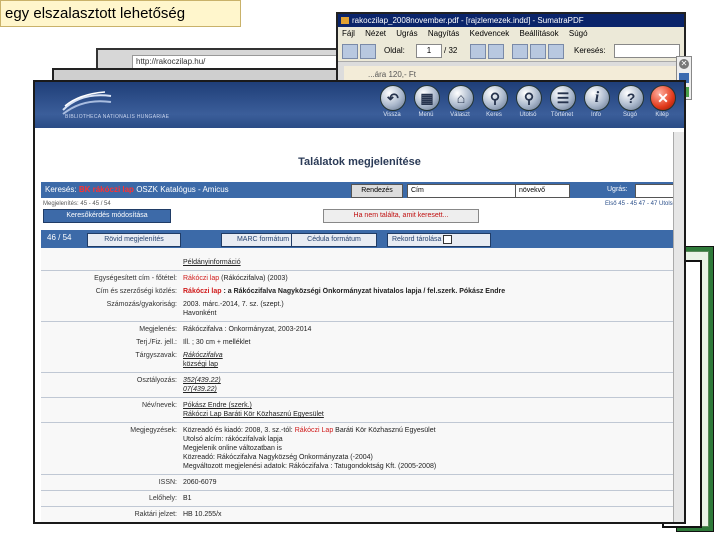  Describe the element at coordinates (182, 189) in the screenshot. I see `search-database: OSZK Katalógus - Amicus` at that location.